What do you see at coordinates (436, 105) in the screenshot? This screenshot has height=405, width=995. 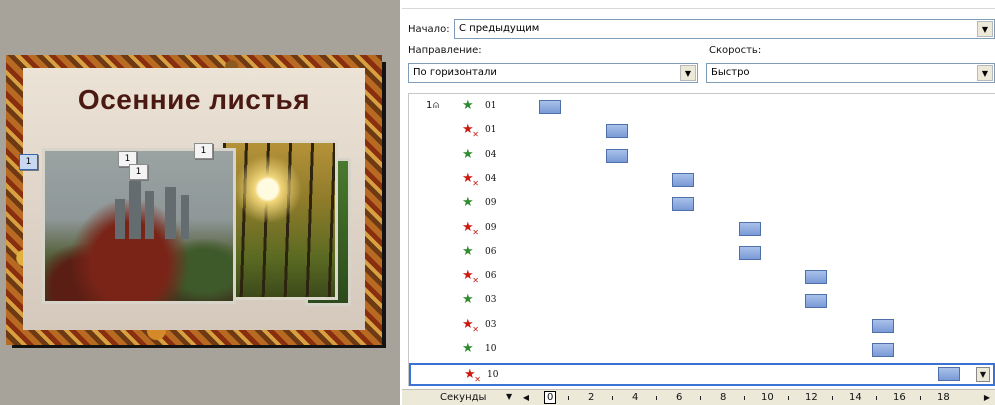 I see `mouse-click-icon: ⍝` at bounding box center [436, 105].